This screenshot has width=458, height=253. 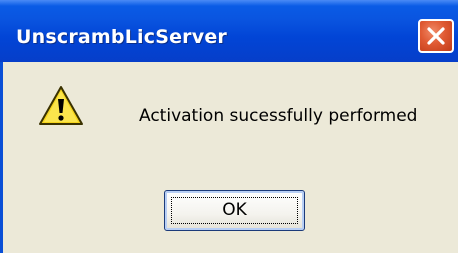 I want to click on ok-button: OK, so click(x=234, y=210).